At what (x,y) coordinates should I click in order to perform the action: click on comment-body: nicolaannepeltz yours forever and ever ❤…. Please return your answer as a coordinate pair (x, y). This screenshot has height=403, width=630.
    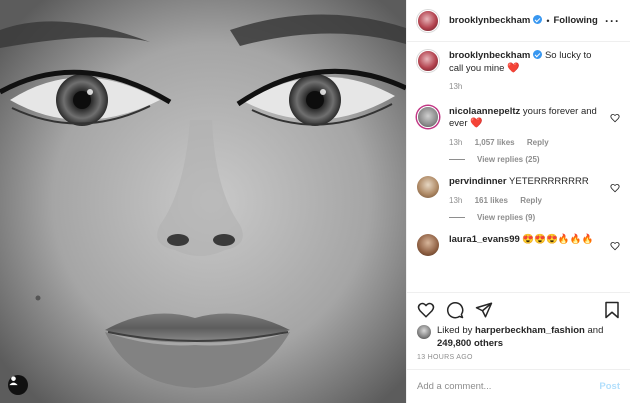
    Looking at the image, I should click on (534, 128).